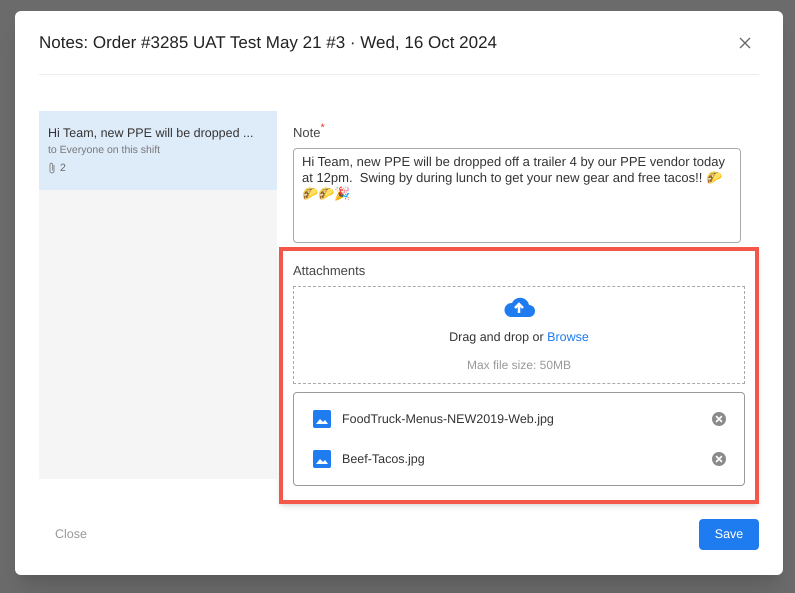  Describe the element at coordinates (448, 419) in the screenshot. I see `file-name: FoodTruck-Menus-NEW2019-Web.jpg` at that location.